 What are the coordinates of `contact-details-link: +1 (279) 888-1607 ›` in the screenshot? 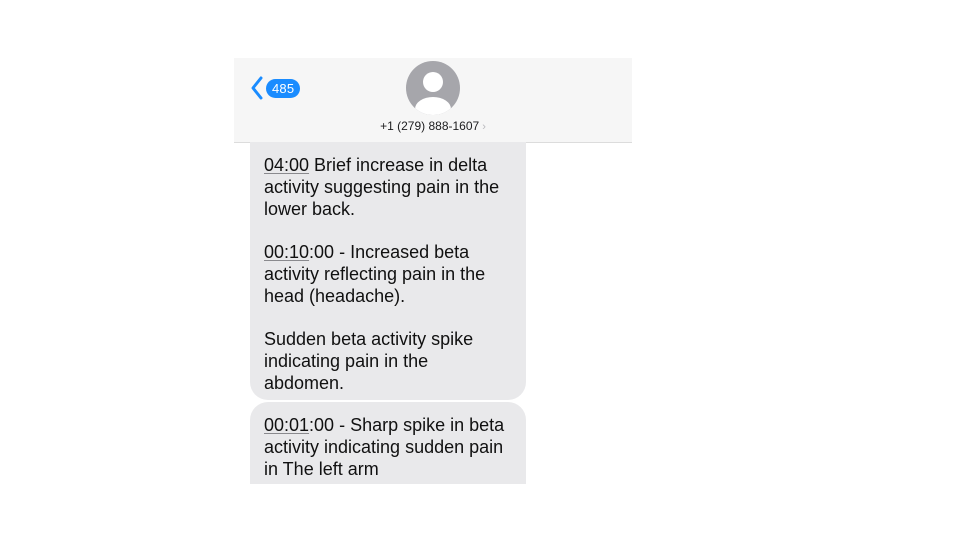 It's located at (433, 126).